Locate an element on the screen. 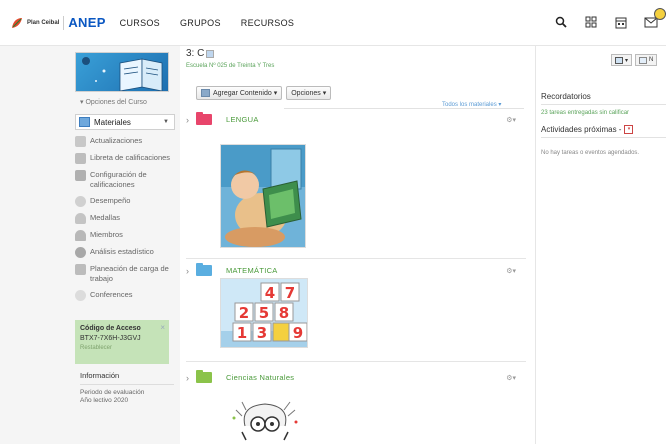 This screenshot has height=444, width=666. analytics-icon is located at coordinates (80, 252).